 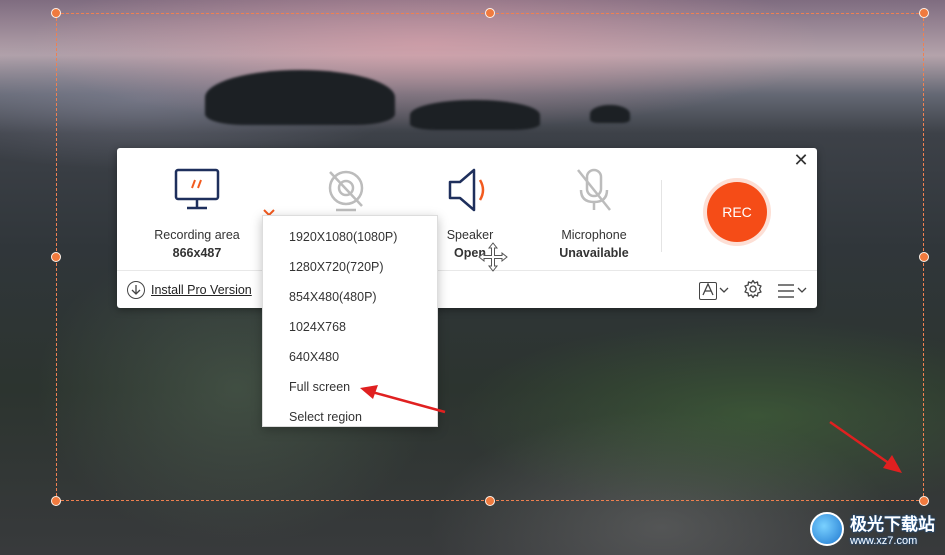 What do you see at coordinates (924, 13) in the screenshot?
I see `resize-handle-top-right` at bounding box center [924, 13].